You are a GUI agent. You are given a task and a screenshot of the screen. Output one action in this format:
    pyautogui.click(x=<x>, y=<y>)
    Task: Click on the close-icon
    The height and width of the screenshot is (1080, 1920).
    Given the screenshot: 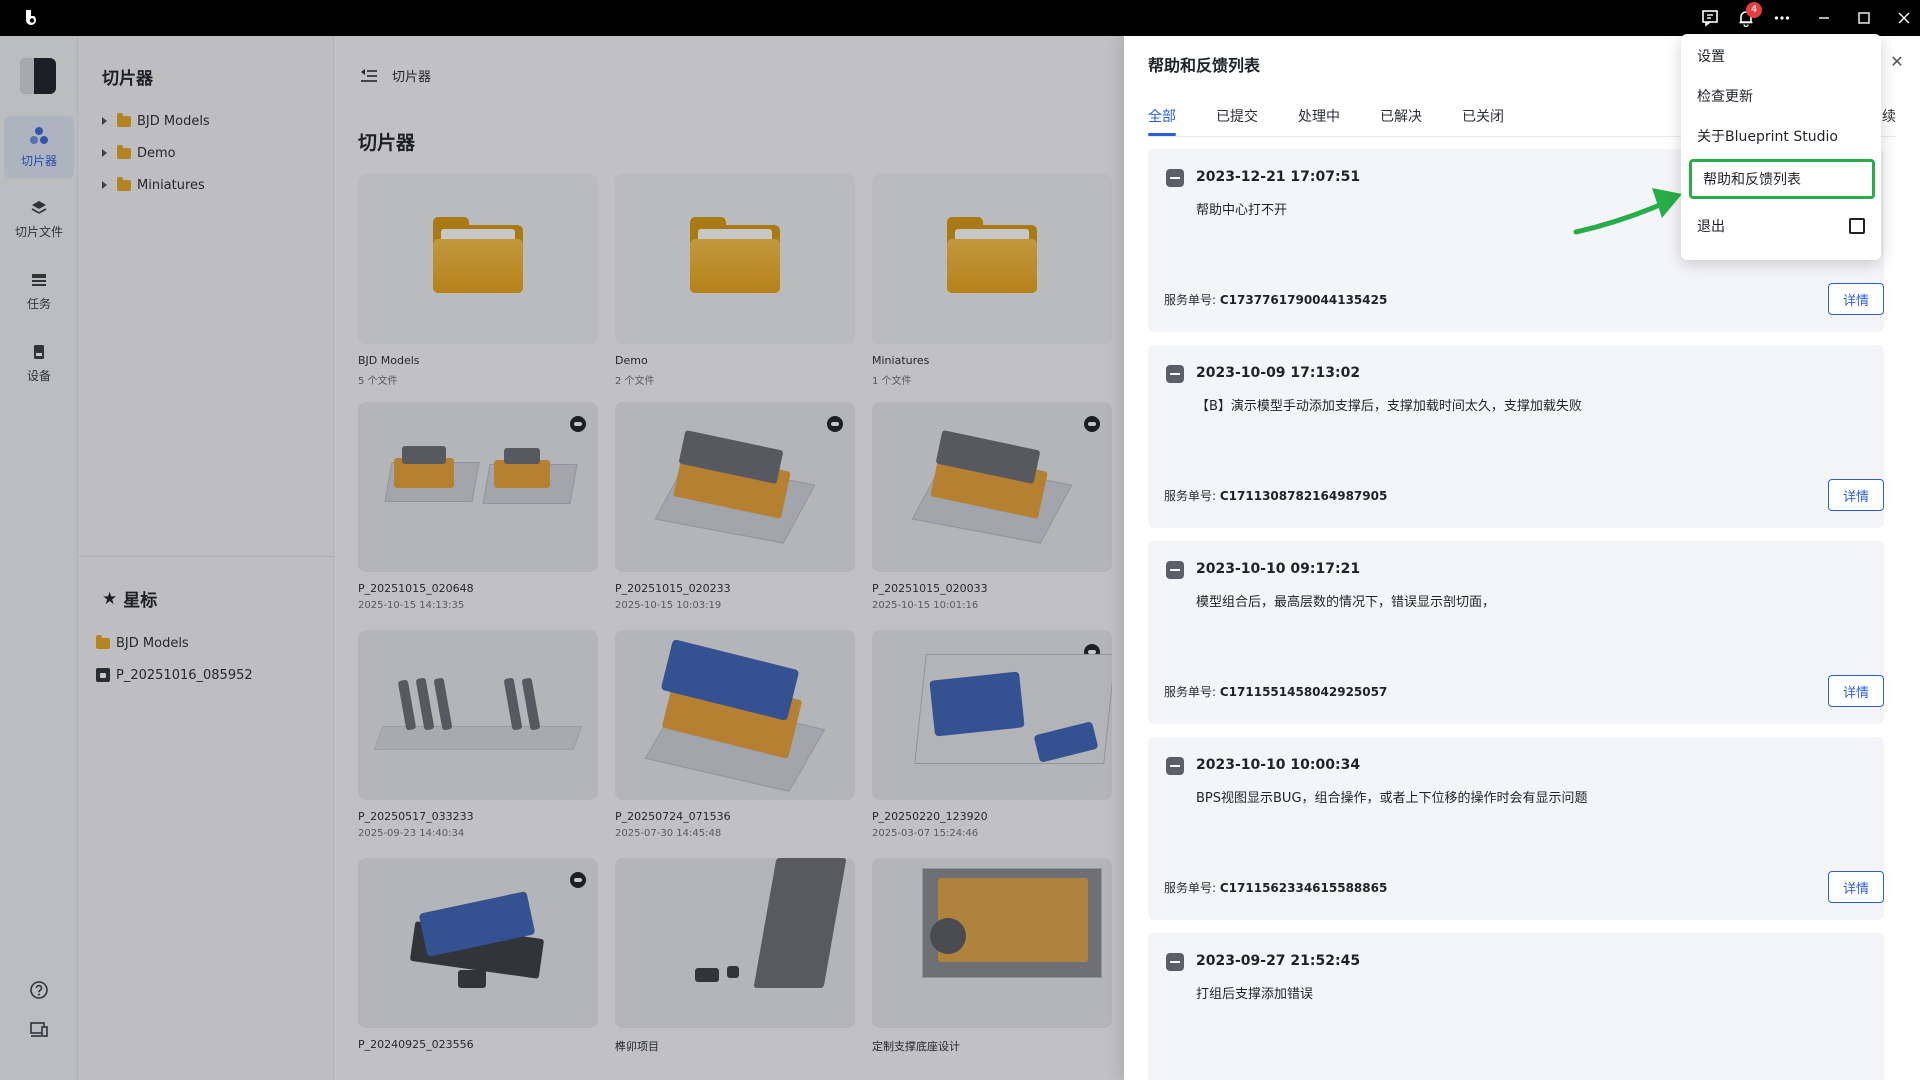 What is the action you would take?
    pyautogui.click(x=1904, y=18)
    